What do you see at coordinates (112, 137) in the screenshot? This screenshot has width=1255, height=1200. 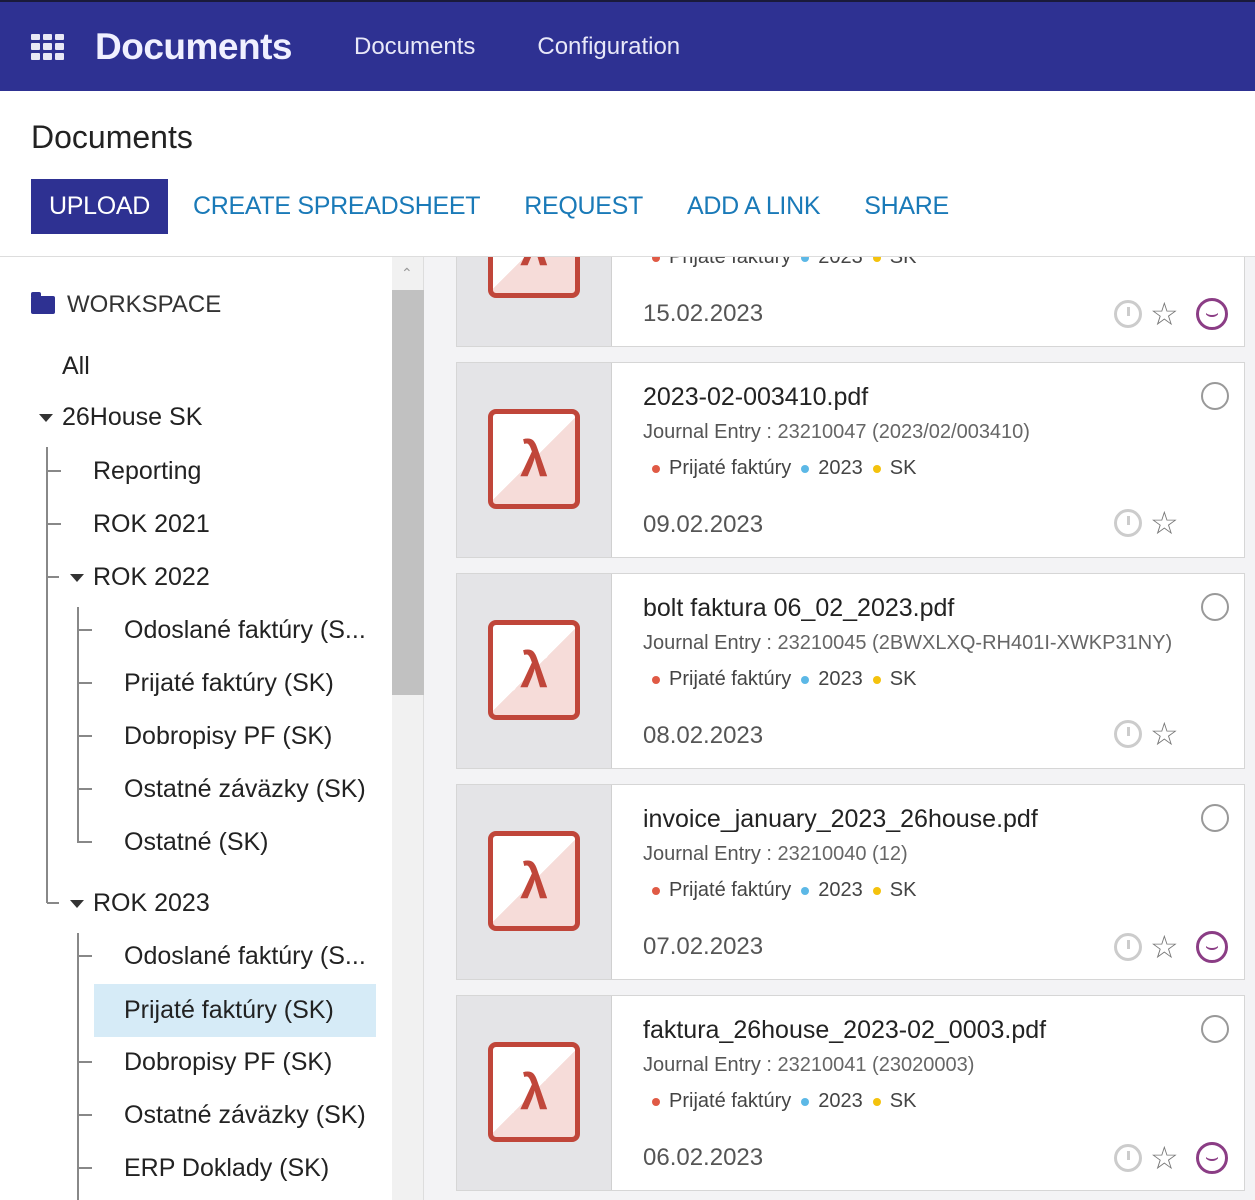 I see `page-title: Documents` at bounding box center [112, 137].